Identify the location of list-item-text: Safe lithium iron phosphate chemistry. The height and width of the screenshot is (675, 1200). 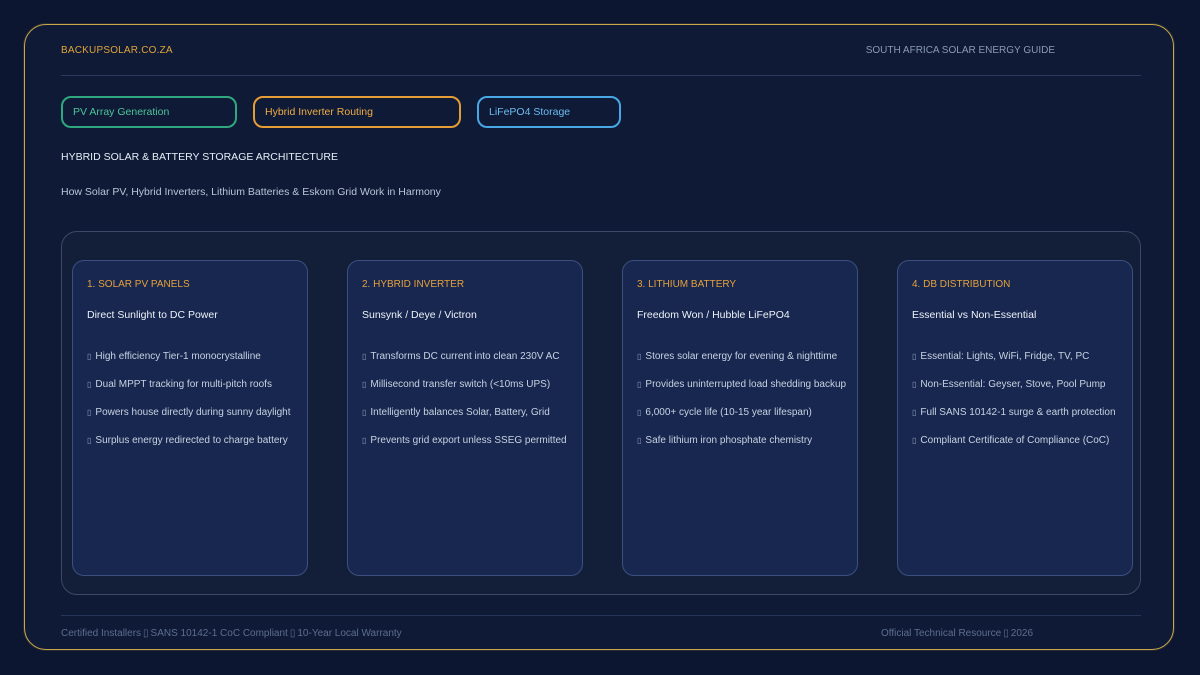
(729, 440).